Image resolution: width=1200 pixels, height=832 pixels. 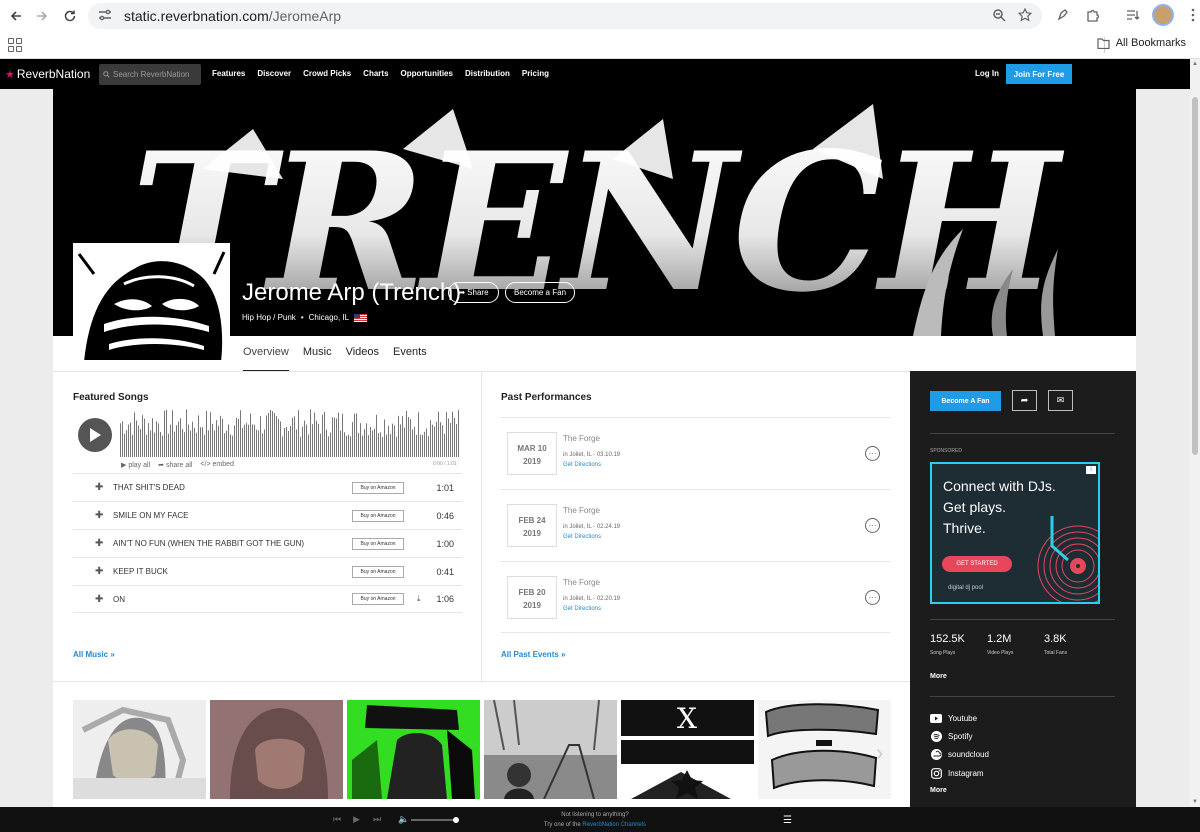 What do you see at coordinates (977, 564) in the screenshot?
I see `ad-get-started-button: GET STARTED` at bounding box center [977, 564].